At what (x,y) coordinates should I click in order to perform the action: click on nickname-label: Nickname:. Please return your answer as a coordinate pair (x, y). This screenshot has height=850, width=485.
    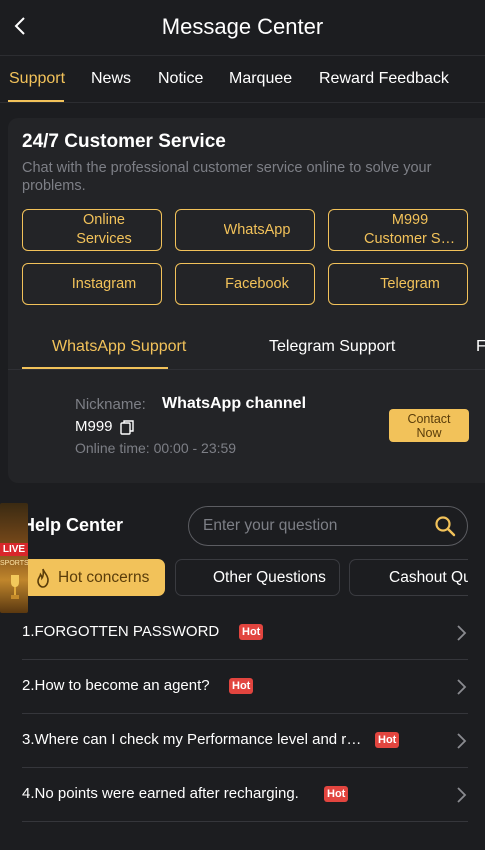
    Looking at the image, I should click on (110, 404).